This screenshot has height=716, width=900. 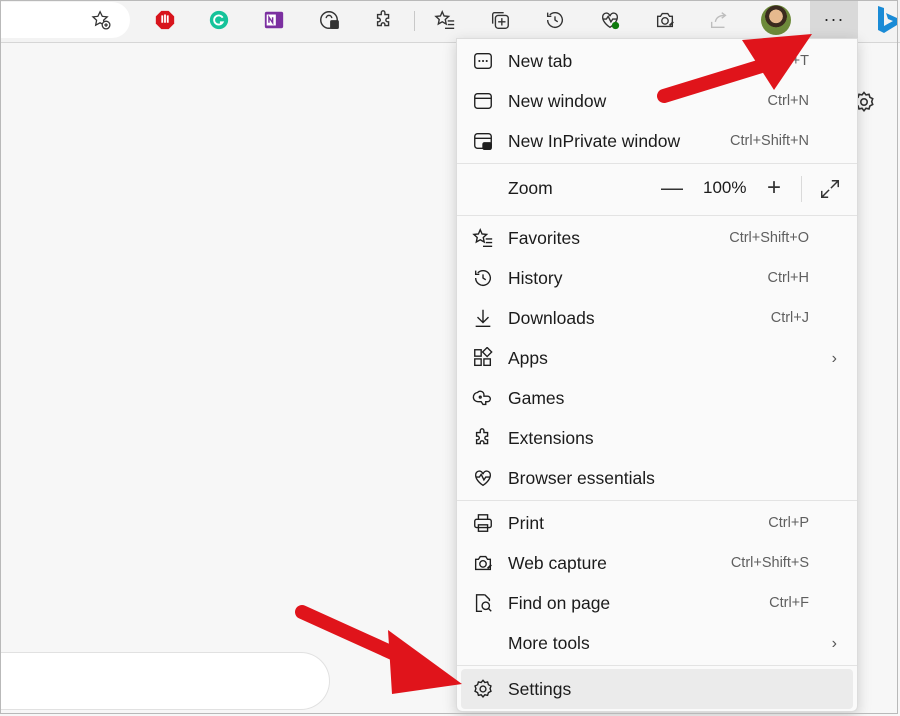 What do you see at coordinates (483, 398) in the screenshot?
I see `games-icon` at bounding box center [483, 398].